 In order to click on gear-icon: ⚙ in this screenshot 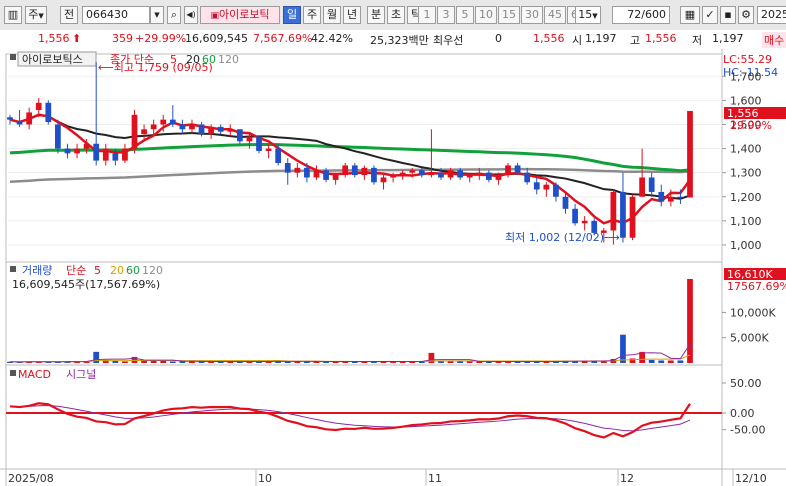, I will do `click(746, 15)`.